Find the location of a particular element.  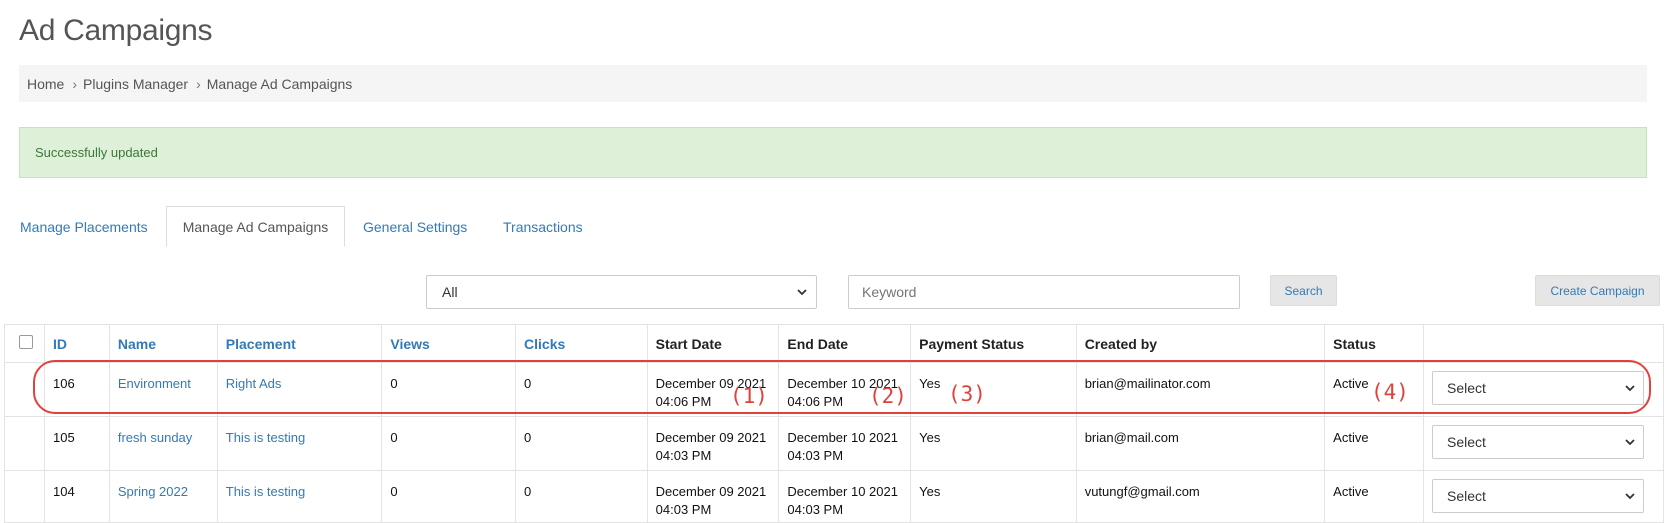

select-all-header is located at coordinates (24, 343).